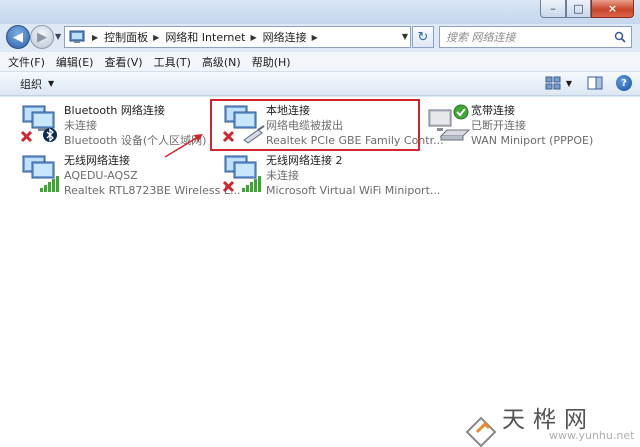 The image size is (640, 447). Describe the element at coordinates (620, 37) in the screenshot. I see `search-icon` at that location.